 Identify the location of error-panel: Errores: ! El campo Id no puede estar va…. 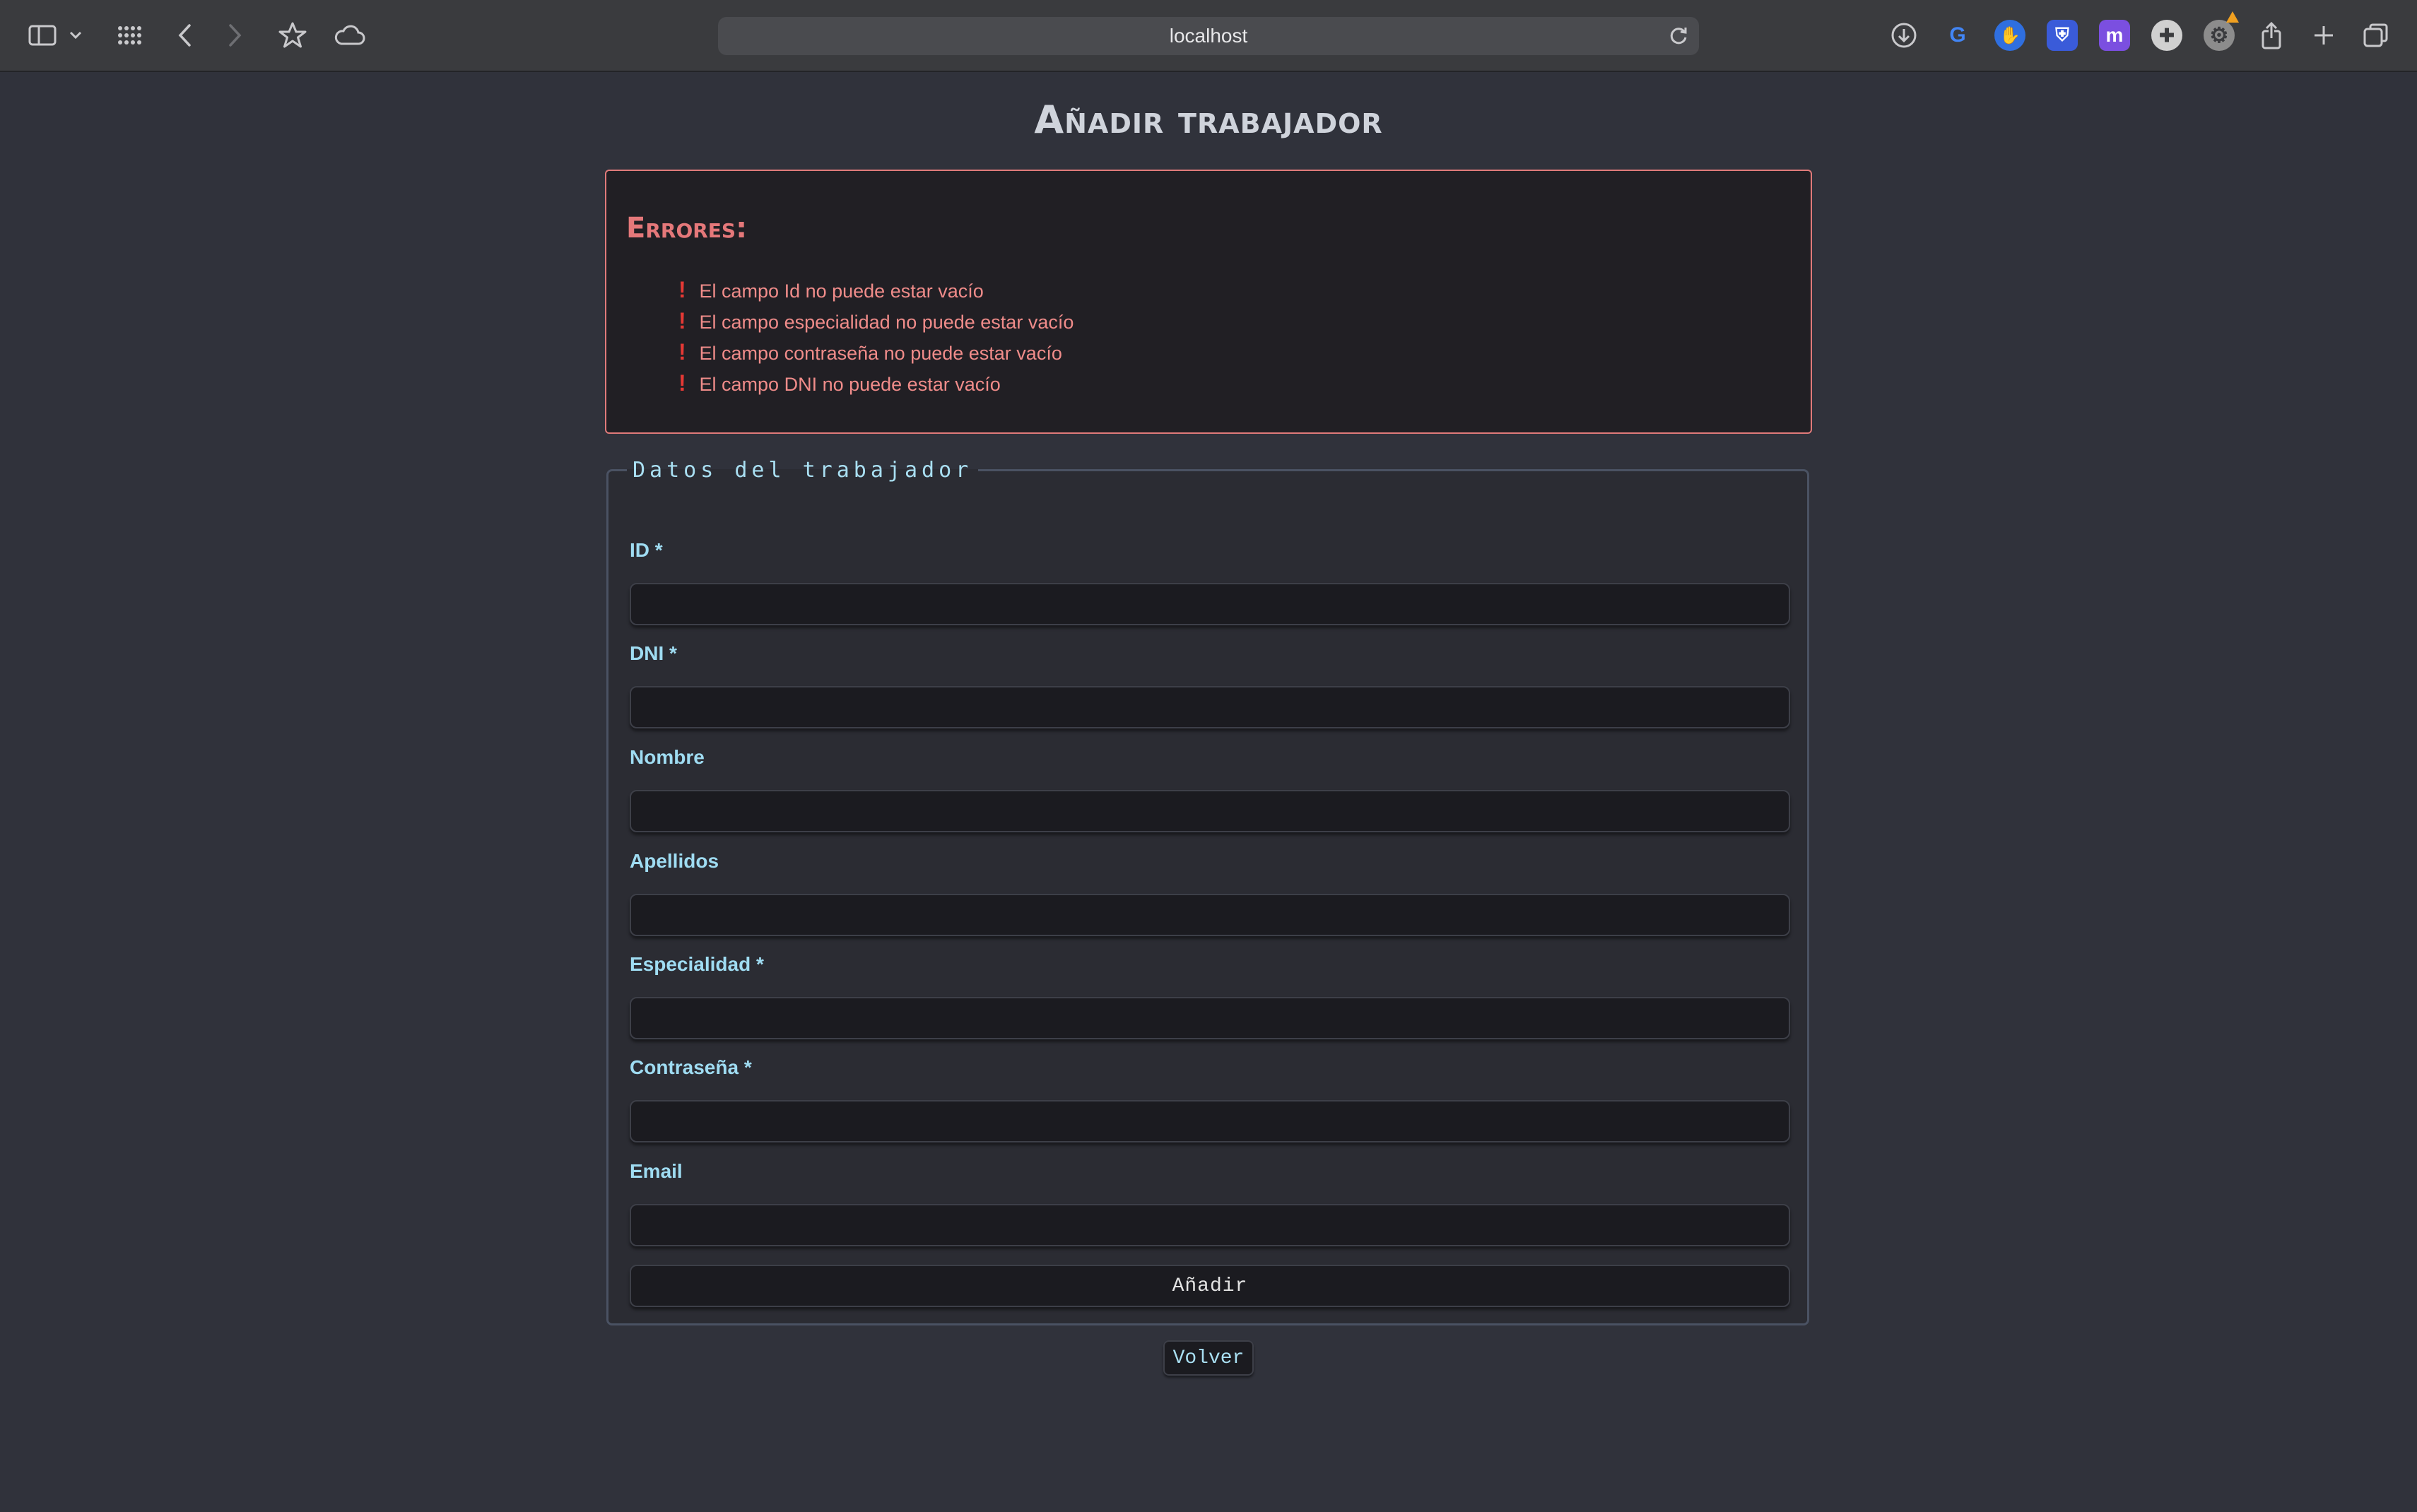
(1208, 302).